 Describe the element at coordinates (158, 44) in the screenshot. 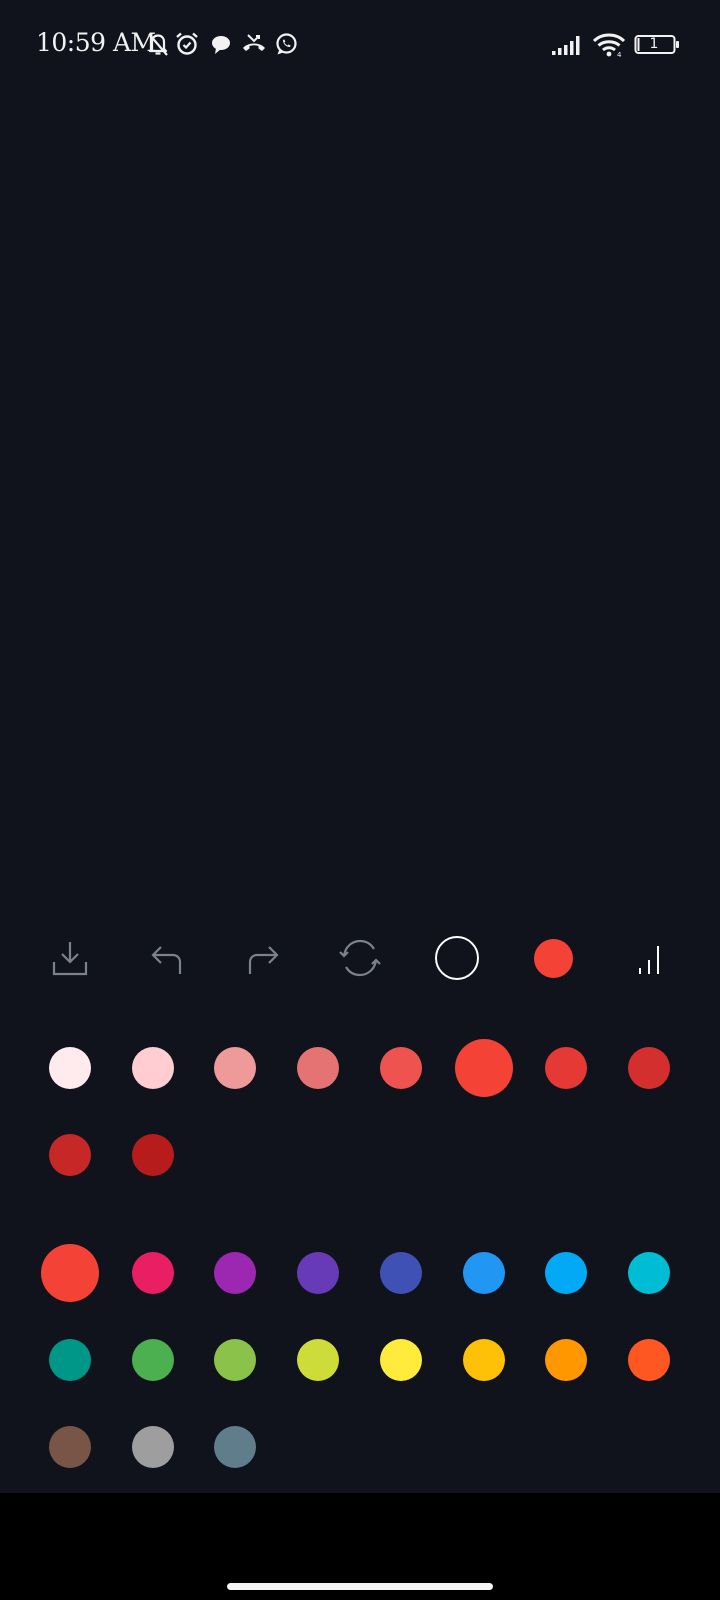

I see `bell-off-icon` at that location.